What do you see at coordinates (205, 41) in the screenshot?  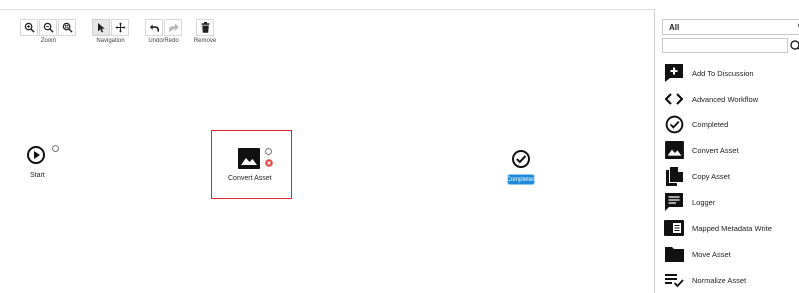 I see `remove-group-label: Remove` at bounding box center [205, 41].